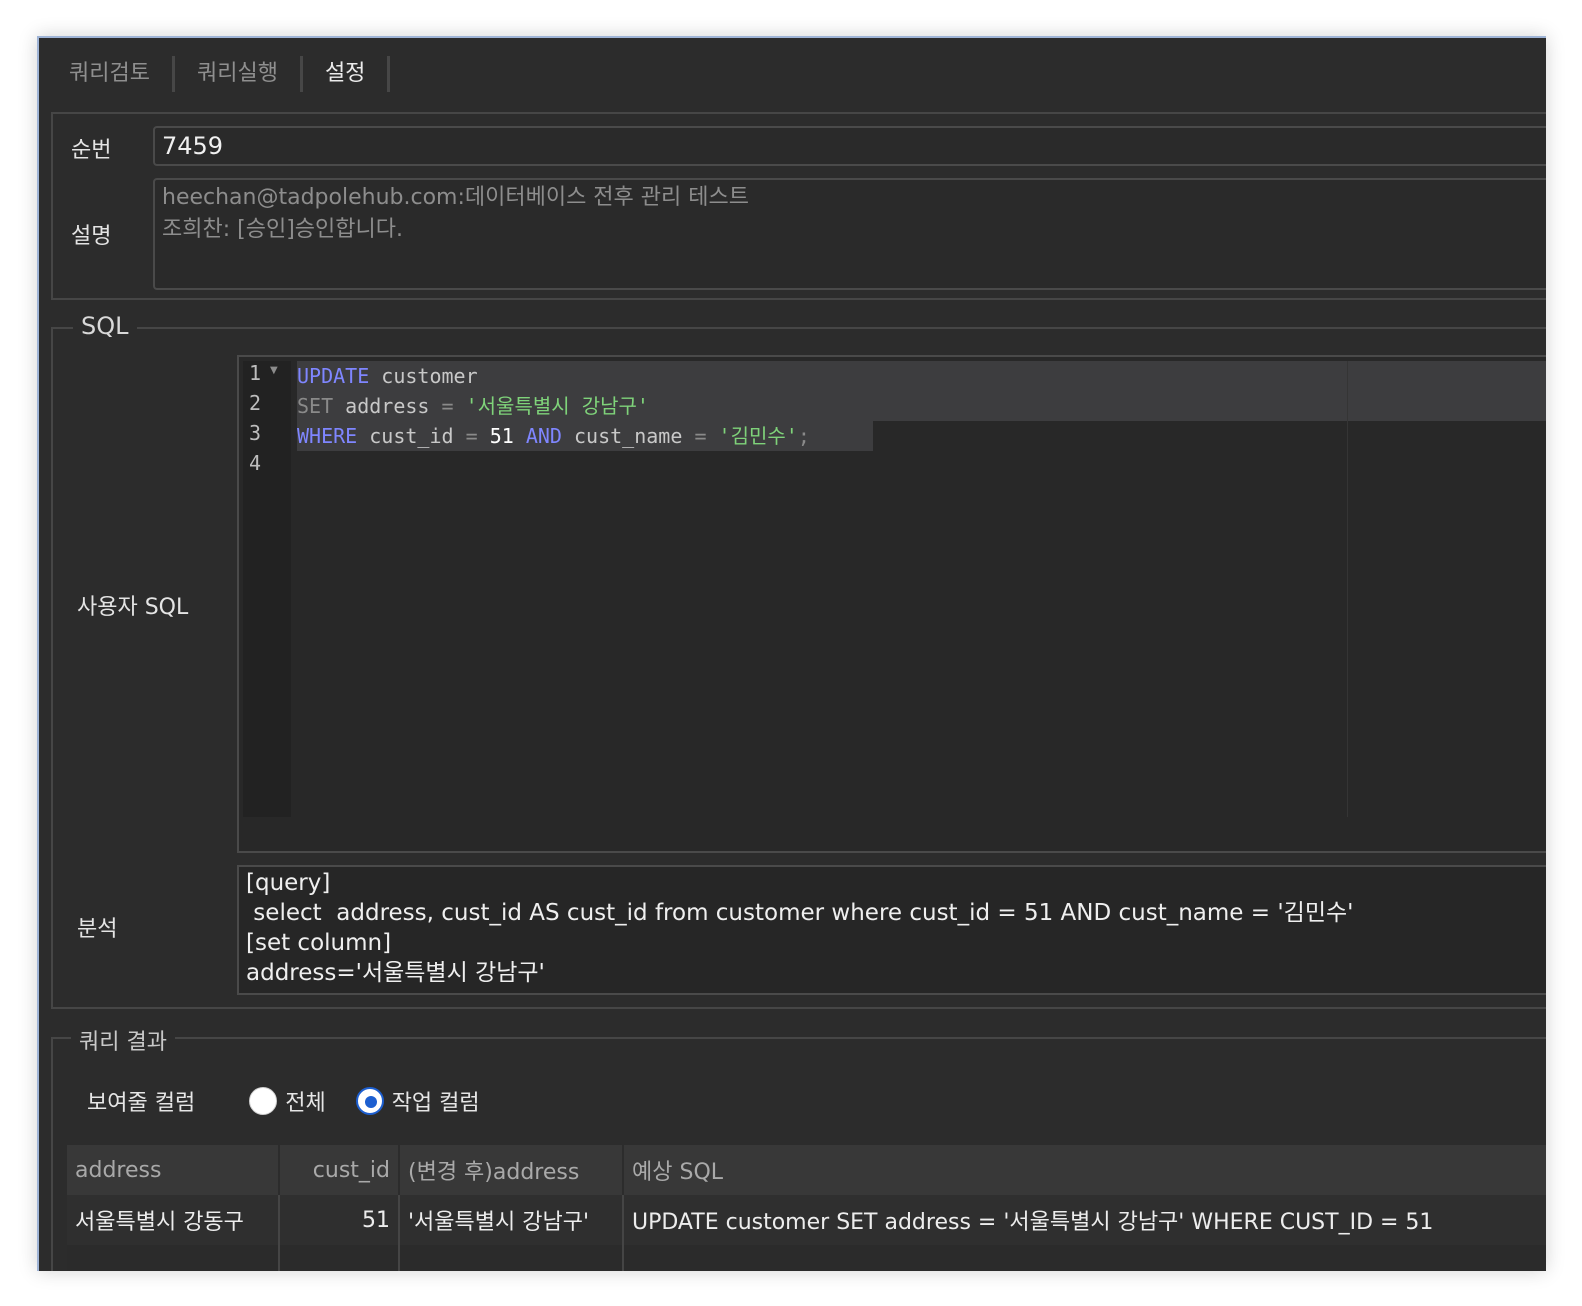 This screenshot has width=1582, height=1306. Describe the element at coordinates (849, 146) in the screenshot. I see `seq-field: 7459` at that location.